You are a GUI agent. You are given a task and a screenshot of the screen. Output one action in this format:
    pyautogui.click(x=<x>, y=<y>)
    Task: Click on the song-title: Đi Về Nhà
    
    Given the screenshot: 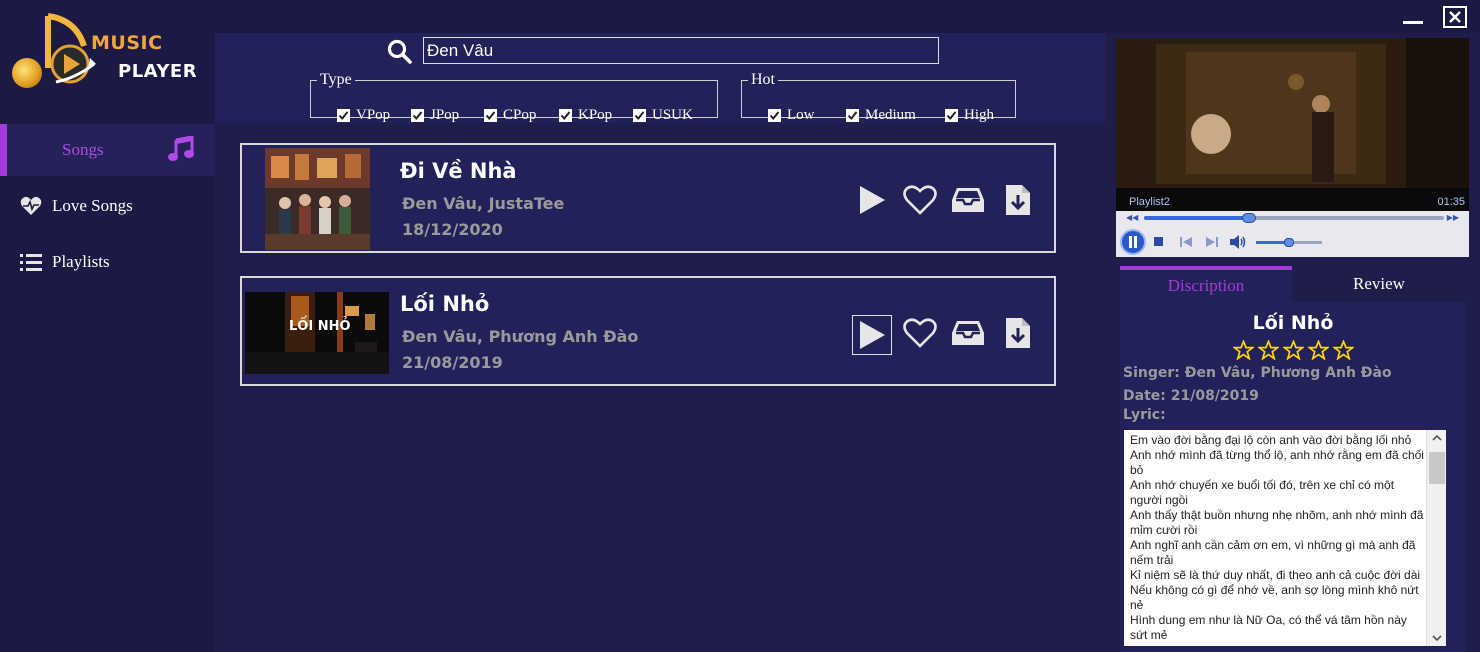 What is the action you would take?
    pyautogui.click(x=458, y=171)
    